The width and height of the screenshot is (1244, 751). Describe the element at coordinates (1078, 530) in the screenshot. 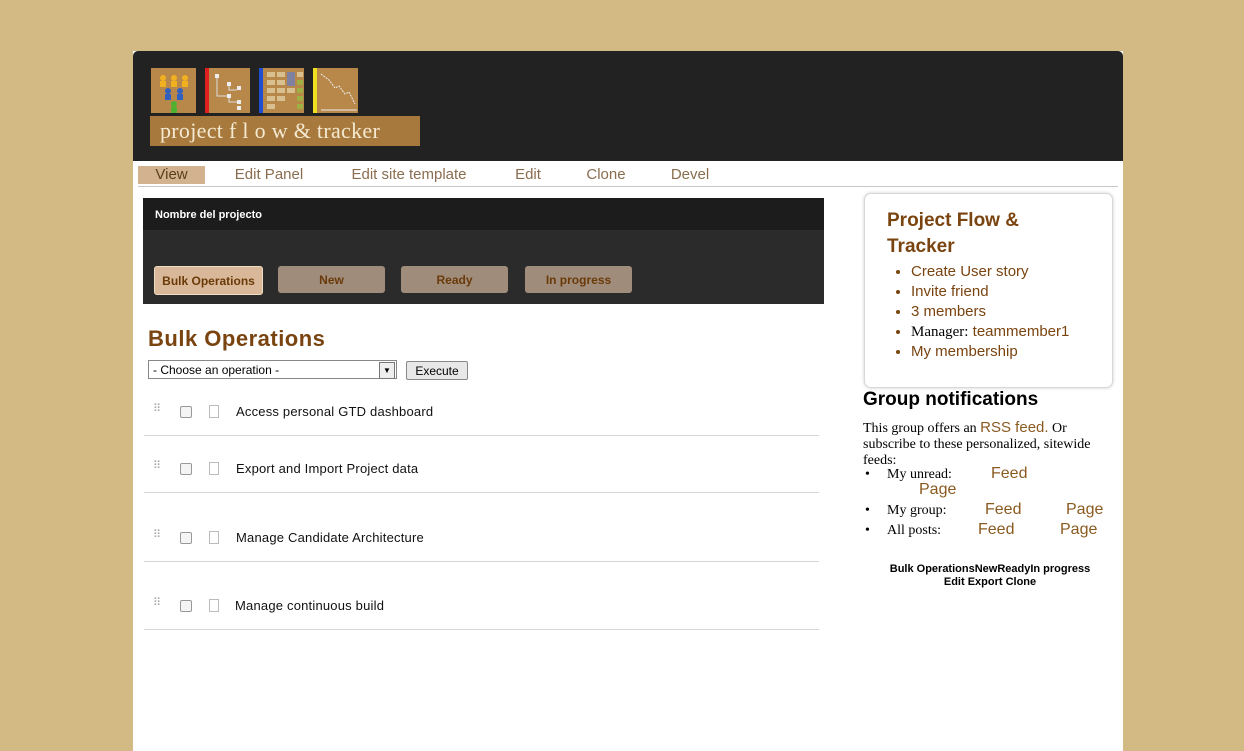

I see `all-posts-page-link: Page` at that location.